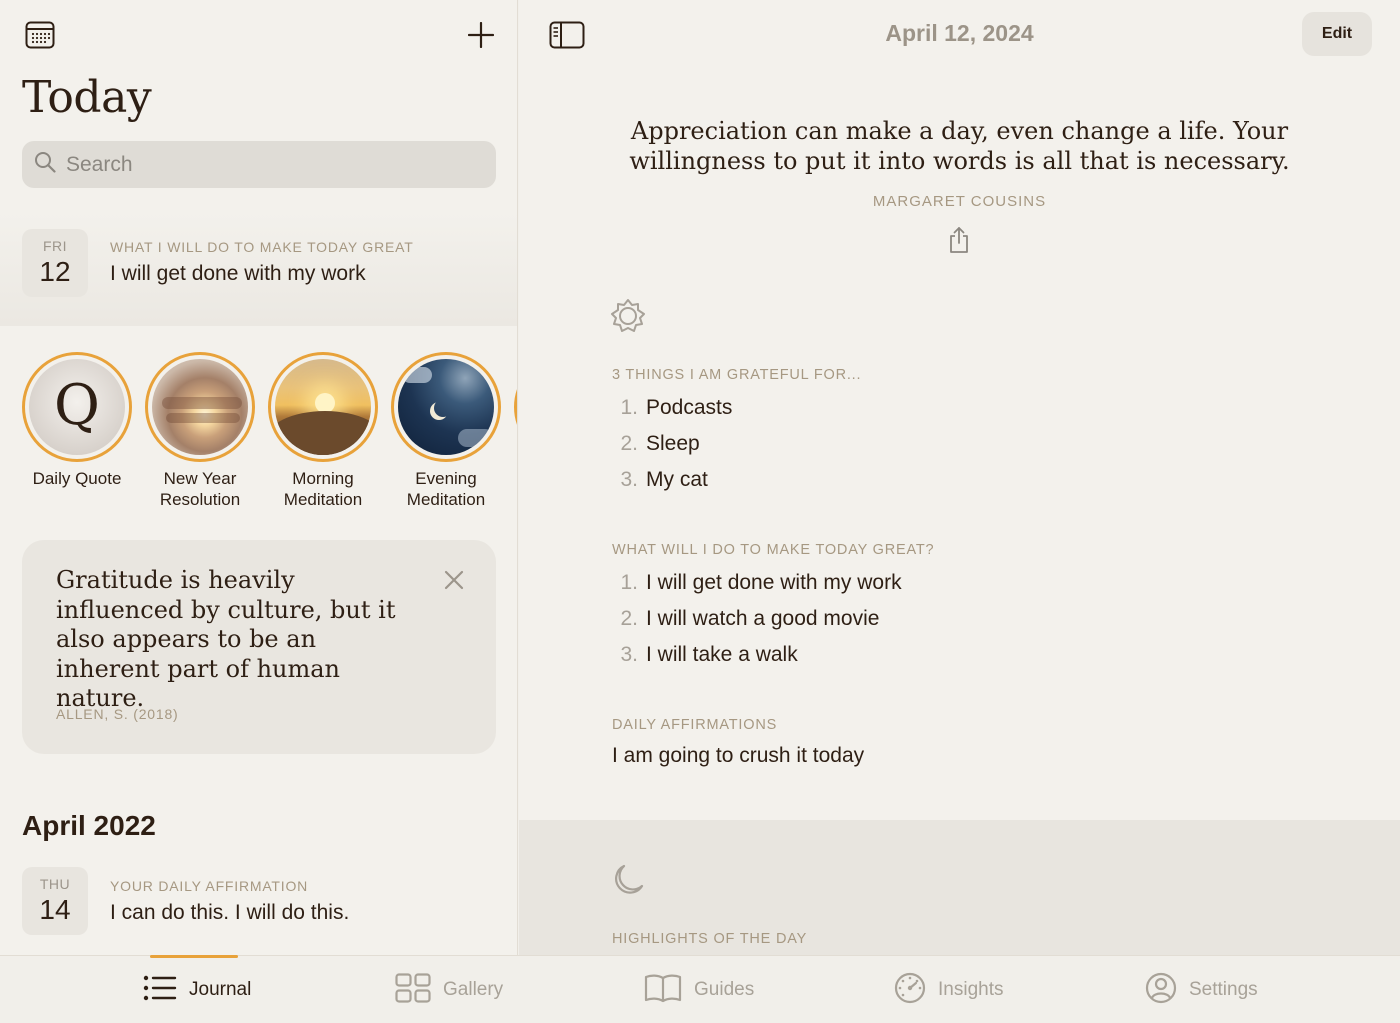 This screenshot has height=1023, width=1400. I want to click on story-daily-quote: Q Daily Quote, so click(77, 420).